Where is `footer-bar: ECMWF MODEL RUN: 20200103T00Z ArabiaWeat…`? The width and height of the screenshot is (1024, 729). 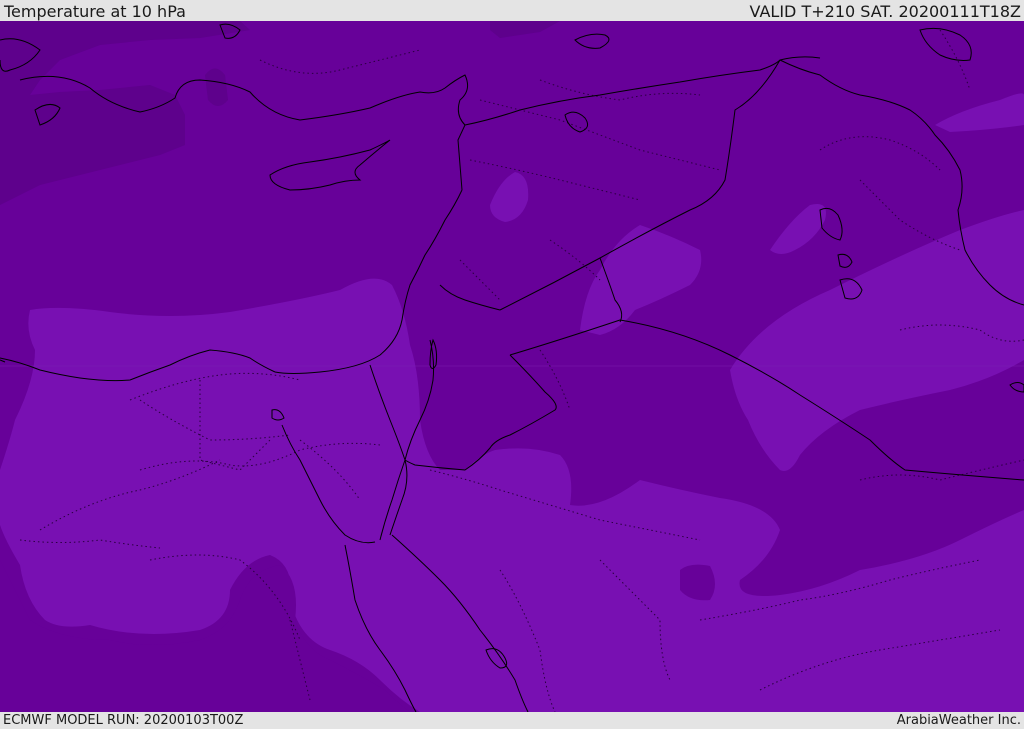
footer-bar: ECMWF MODEL RUN: 20200103T00Z ArabiaWeat… is located at coordinates (512, 720).